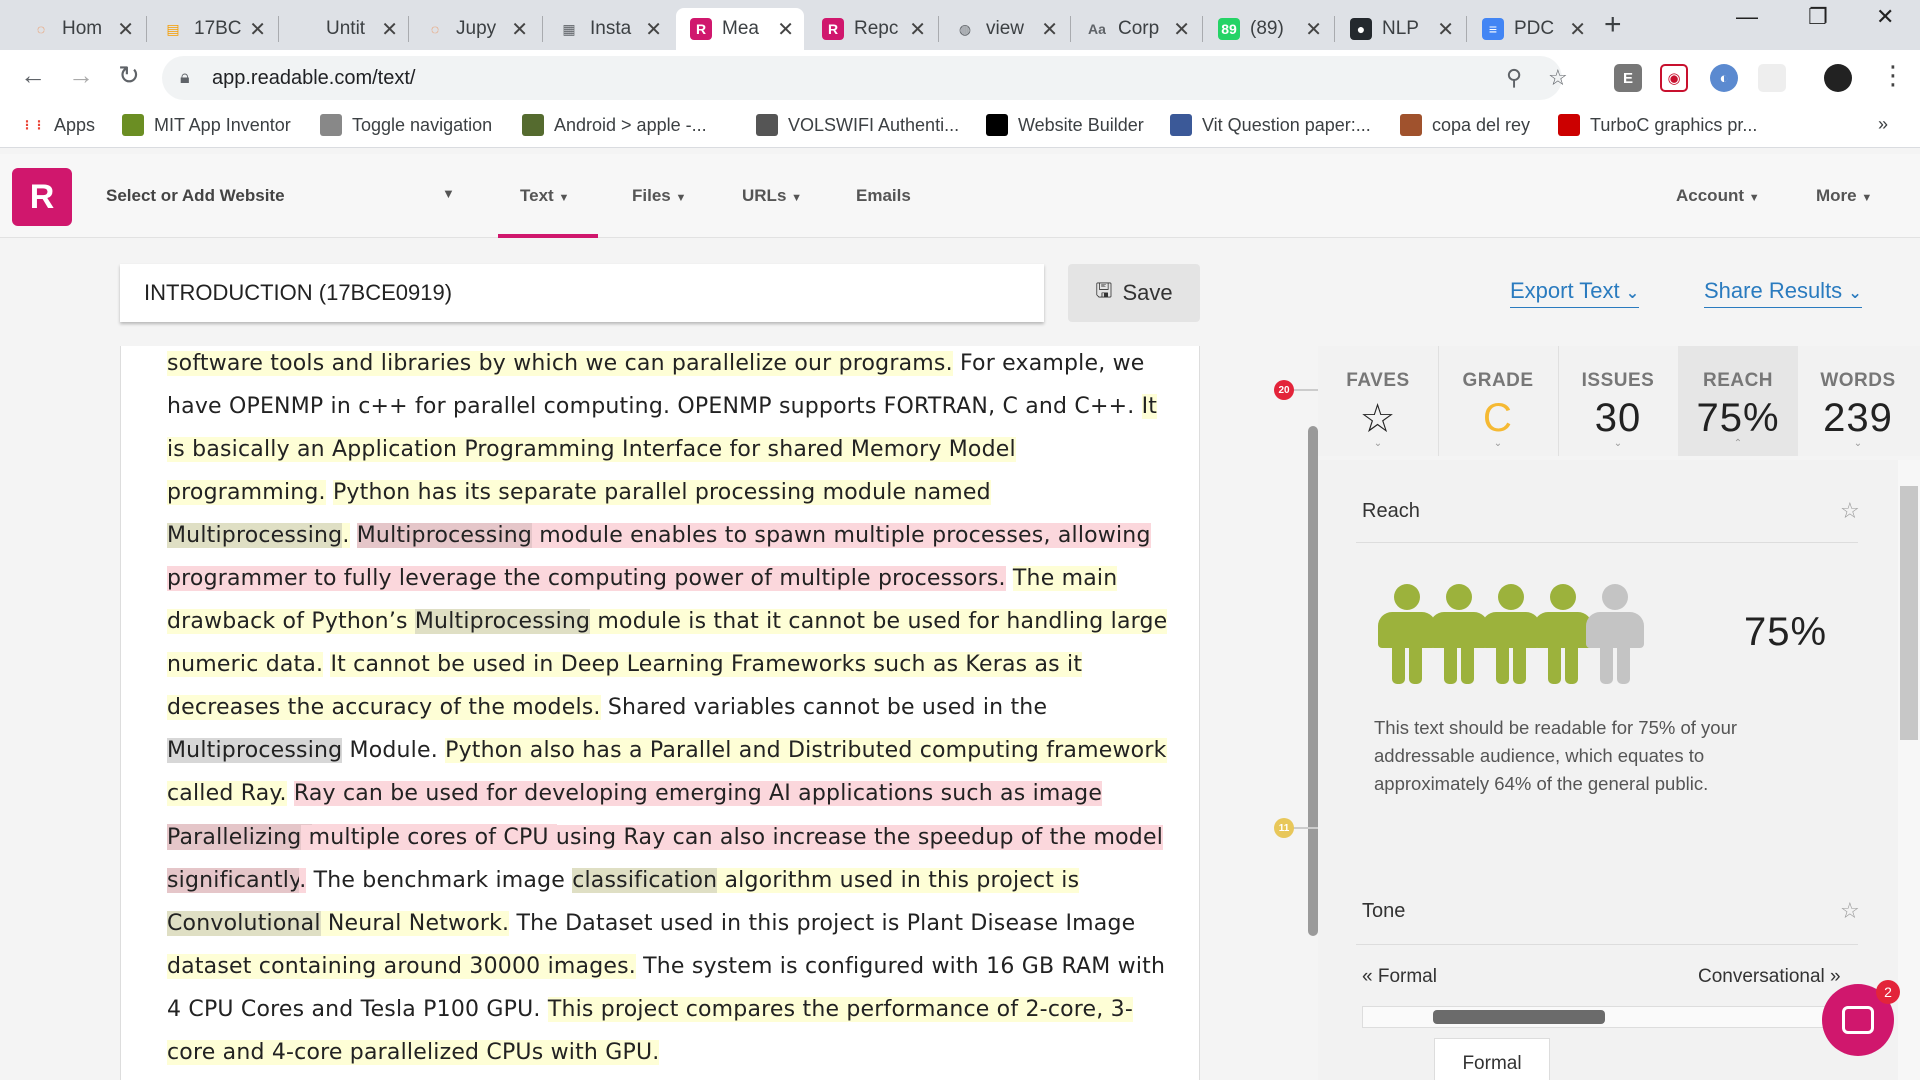 The height and width of the screenshot is (1080, 1920). I want to click on site-select: Select or Add Website, so click(195, 196).